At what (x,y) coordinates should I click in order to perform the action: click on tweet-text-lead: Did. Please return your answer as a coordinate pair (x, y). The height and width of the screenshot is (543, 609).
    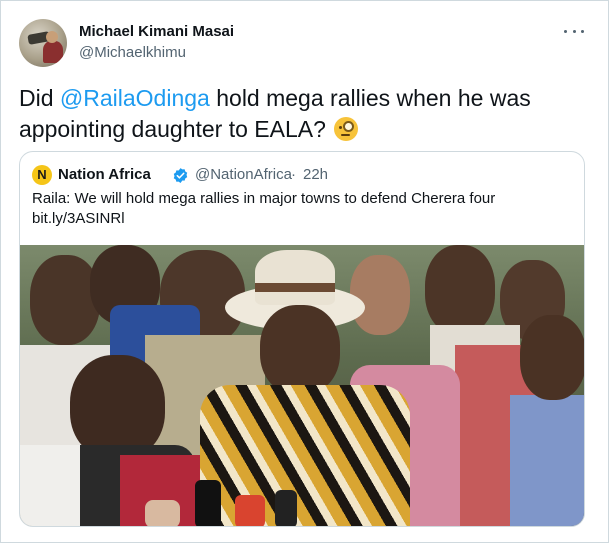
    Looking at the image, I should click on (39, 98).